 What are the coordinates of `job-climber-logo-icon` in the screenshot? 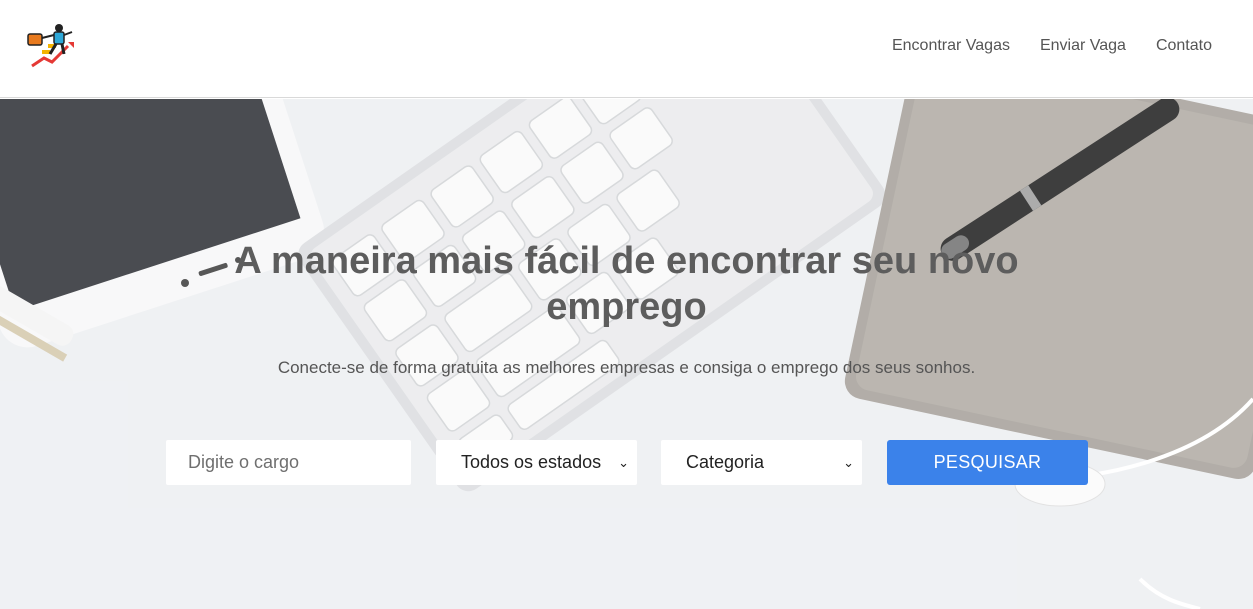 It's located at (52, 48).